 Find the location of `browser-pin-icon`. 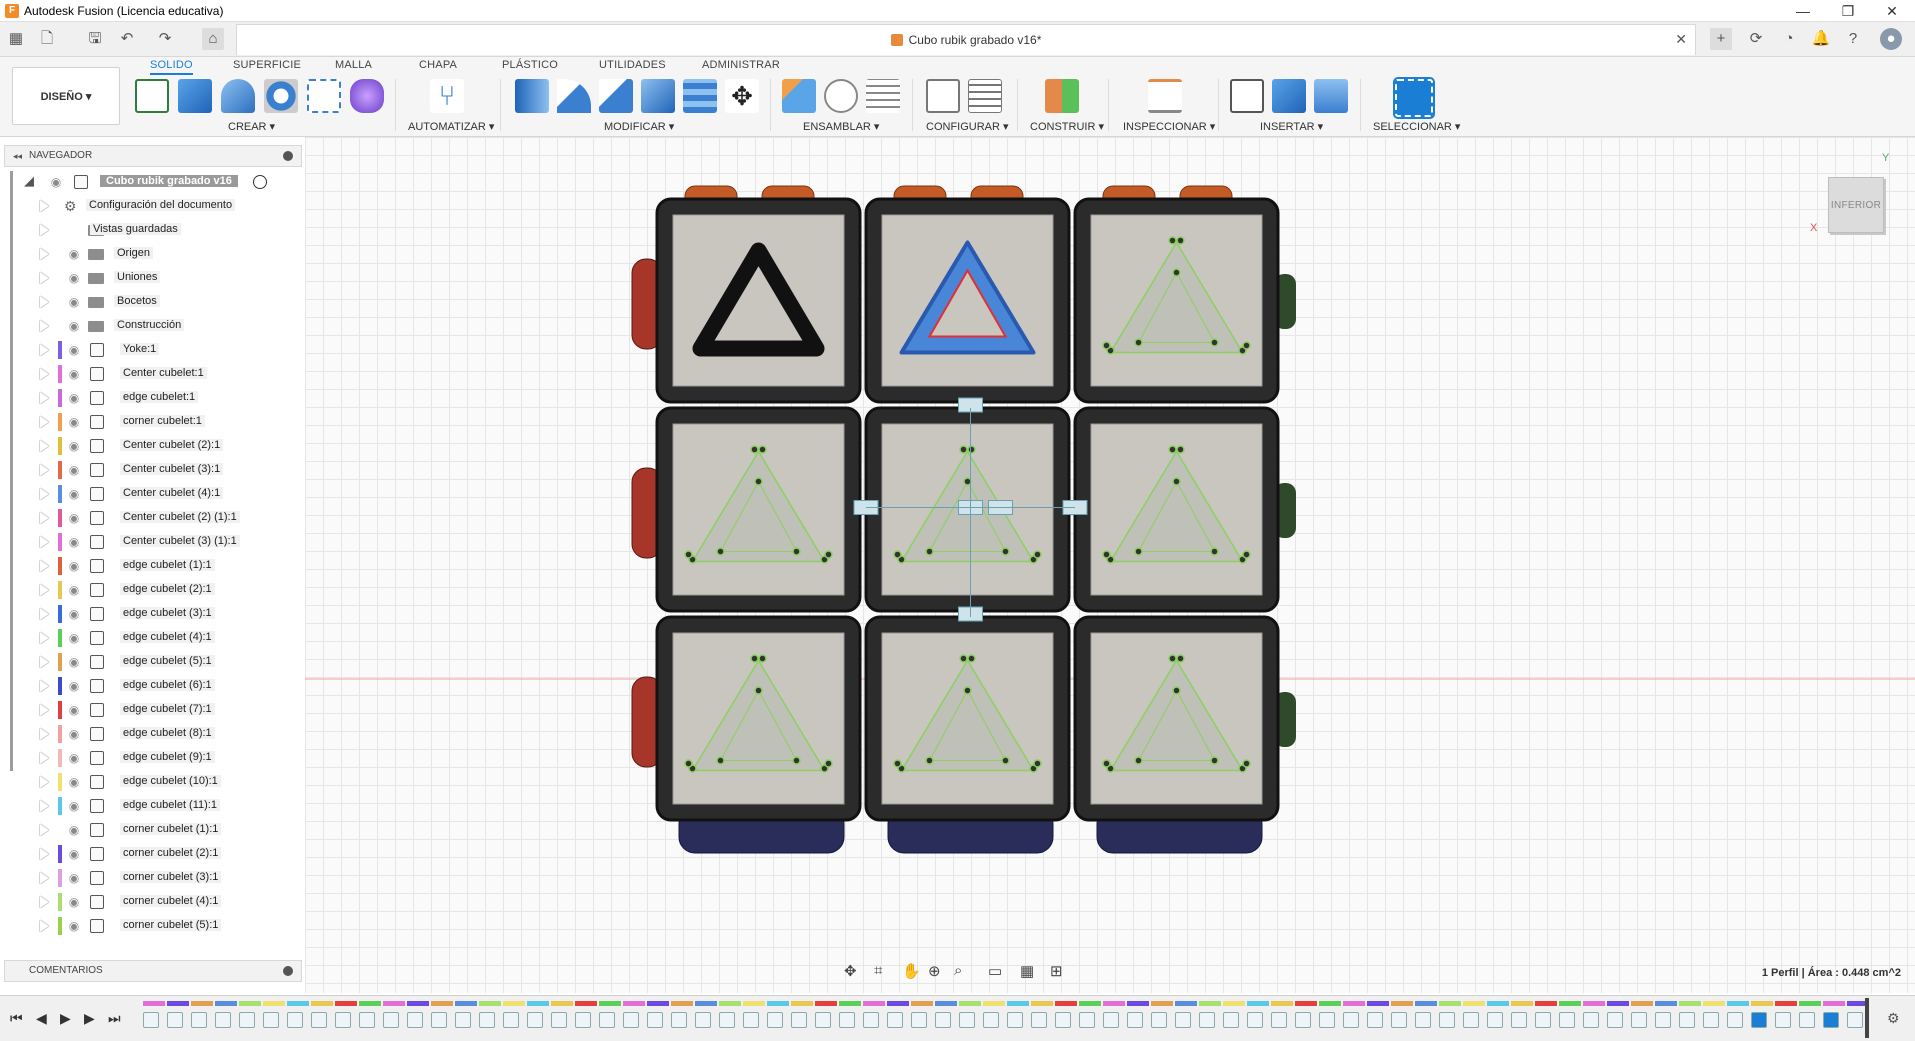

browser-pin-icon is located at coordinates (288, 156).